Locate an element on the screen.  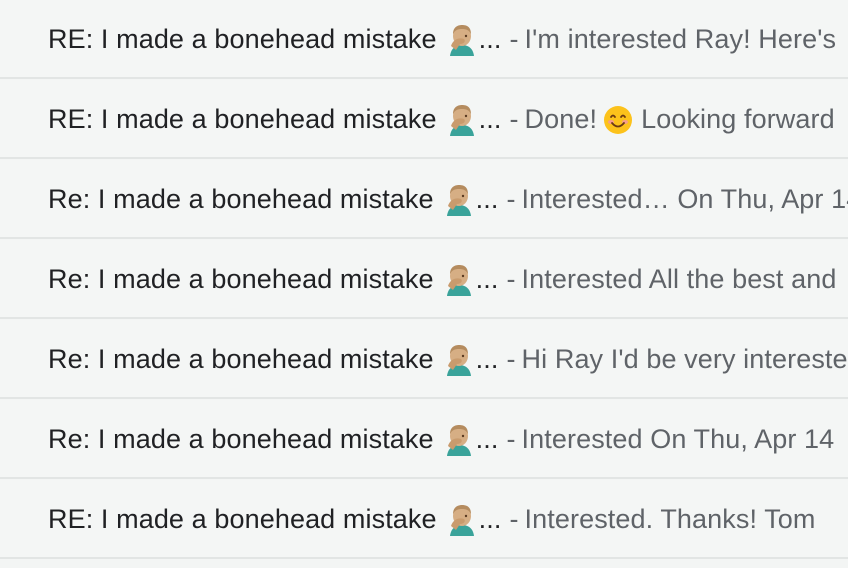
email-snippet: Interested. Thanks! Tom is located at coordinates (670, 519).